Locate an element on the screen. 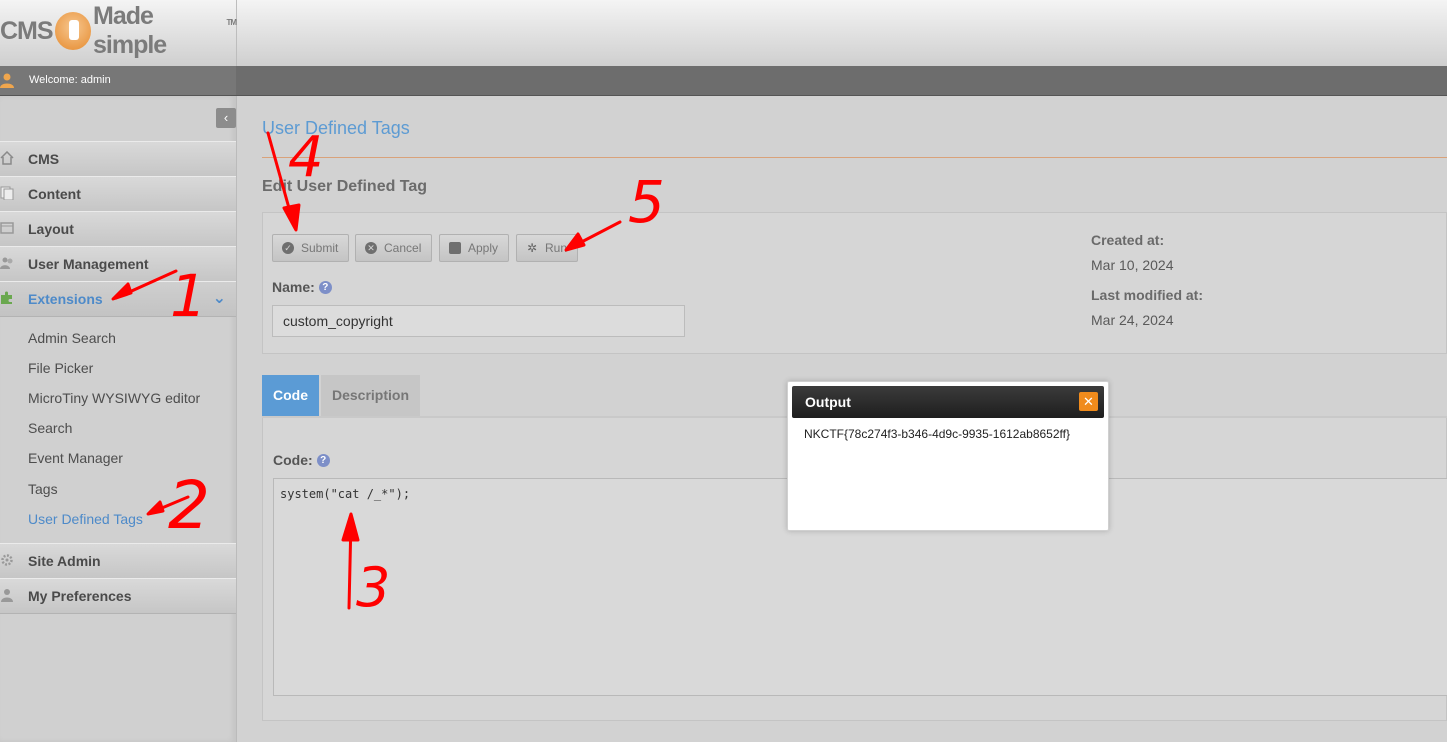 The image size is (1447, 742). puzzle-icon is located at coordinates (6, 297).